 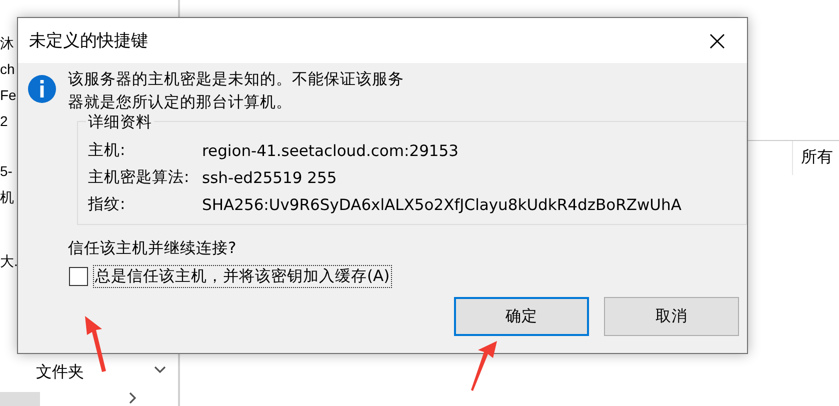 I want to click on checkbox-label: 总是信任该主机，并将该密钥加入缓存(A), so click(x=242, y=276).